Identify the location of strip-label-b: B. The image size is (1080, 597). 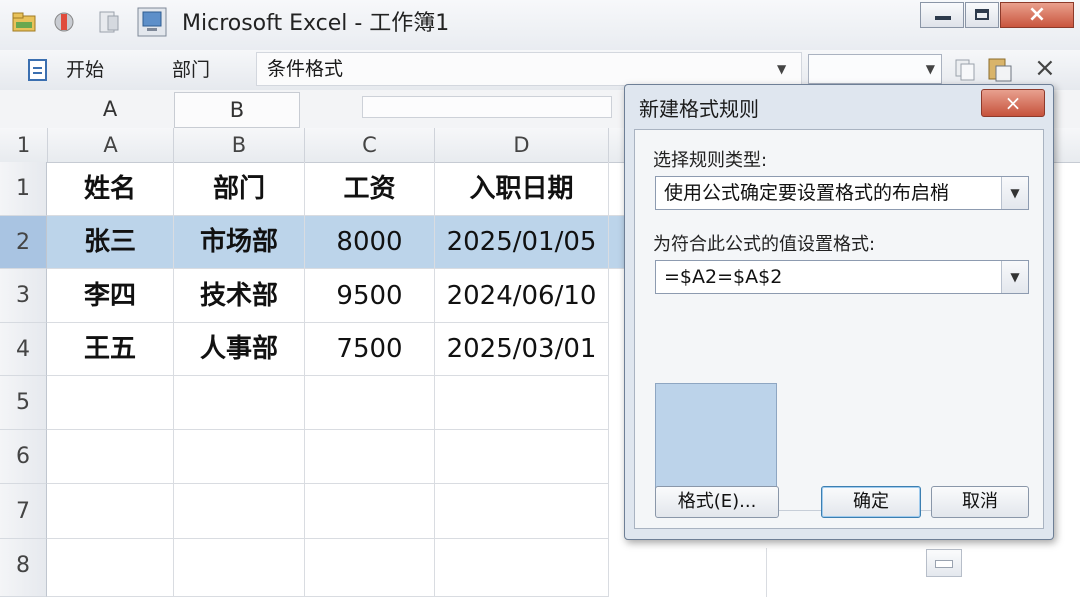
(237, 110).